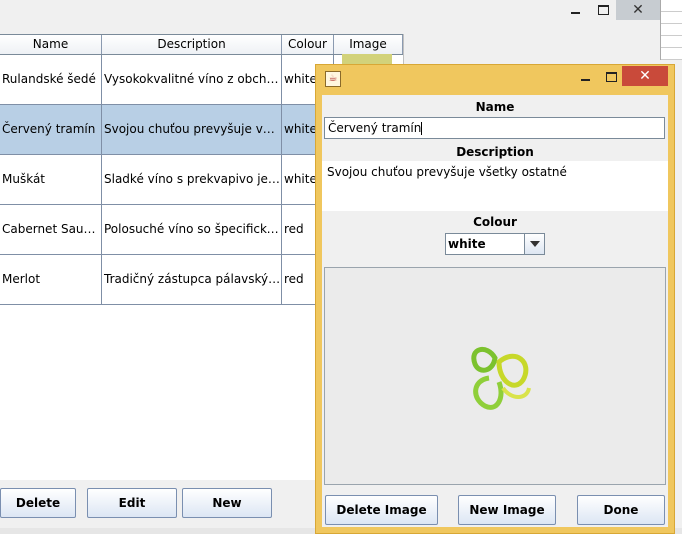  Describe the element at coordinates (227, 503) in the screenshot. I see `new-button: New` at that location.